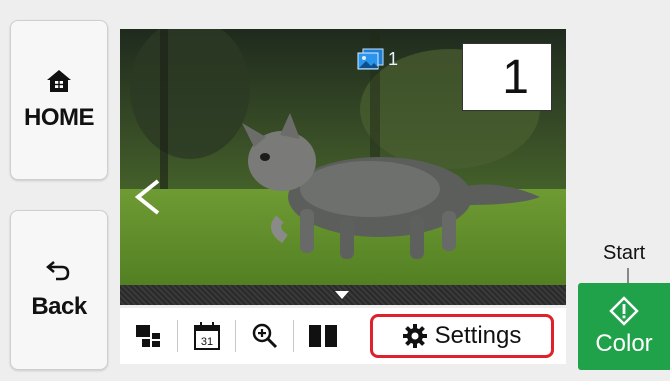  I want to click on page-number: 1, so click(507, 77).